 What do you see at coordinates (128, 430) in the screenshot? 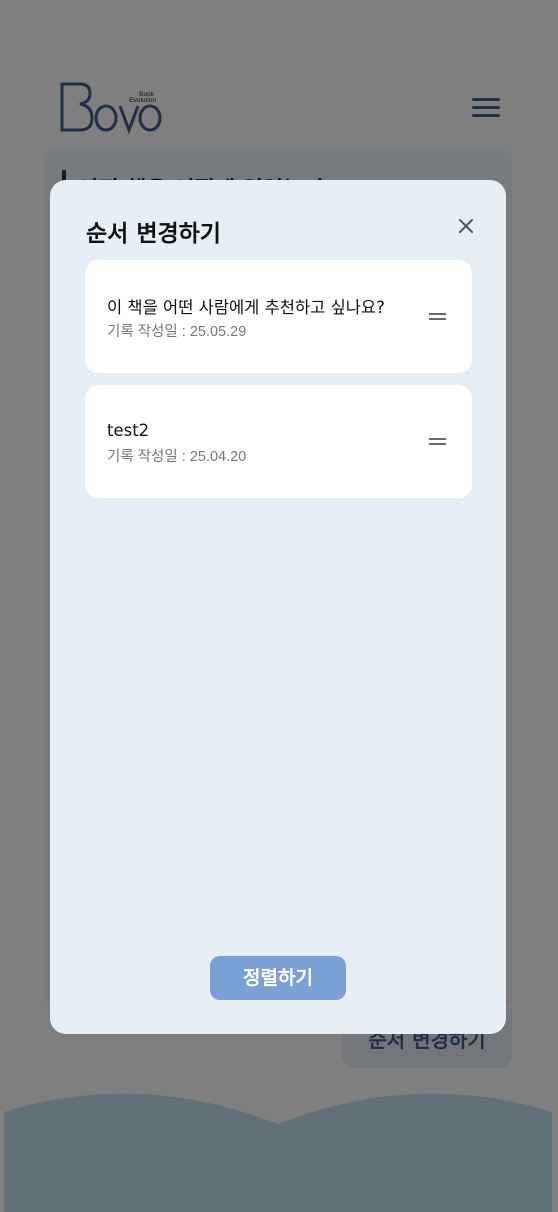
I see `item-title: test2` at bounding box center [128, 430].